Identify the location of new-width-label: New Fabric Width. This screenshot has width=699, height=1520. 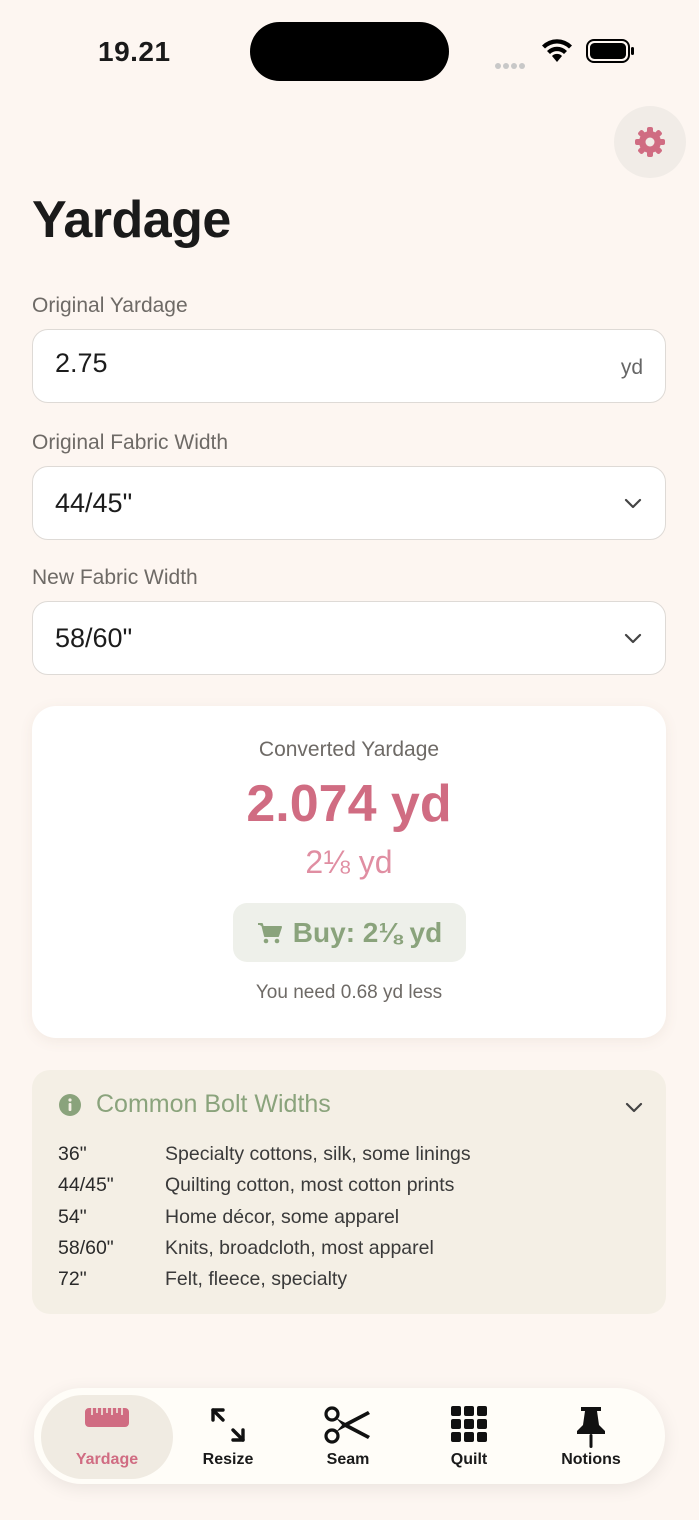
(115, 577).